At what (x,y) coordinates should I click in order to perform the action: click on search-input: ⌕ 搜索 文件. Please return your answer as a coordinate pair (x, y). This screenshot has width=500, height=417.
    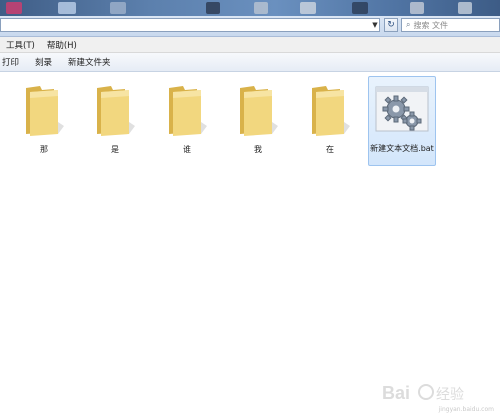
    Looking at the image, I should click on (450, 25).